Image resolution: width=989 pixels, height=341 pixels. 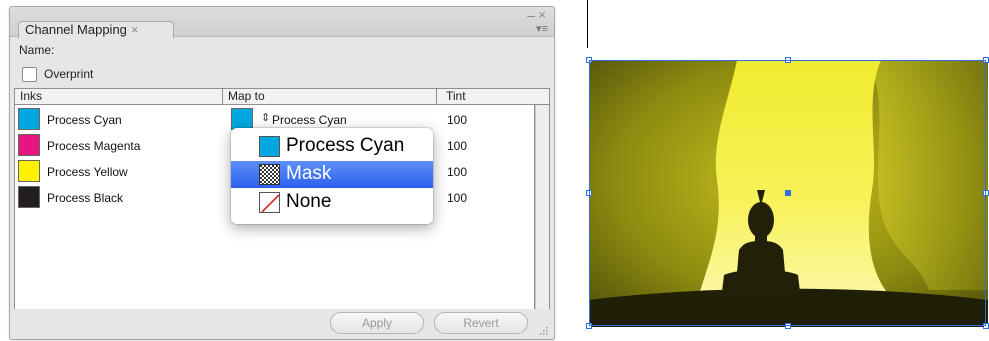 I want to click on overprint-checkbox, so click(x=29, y=74).